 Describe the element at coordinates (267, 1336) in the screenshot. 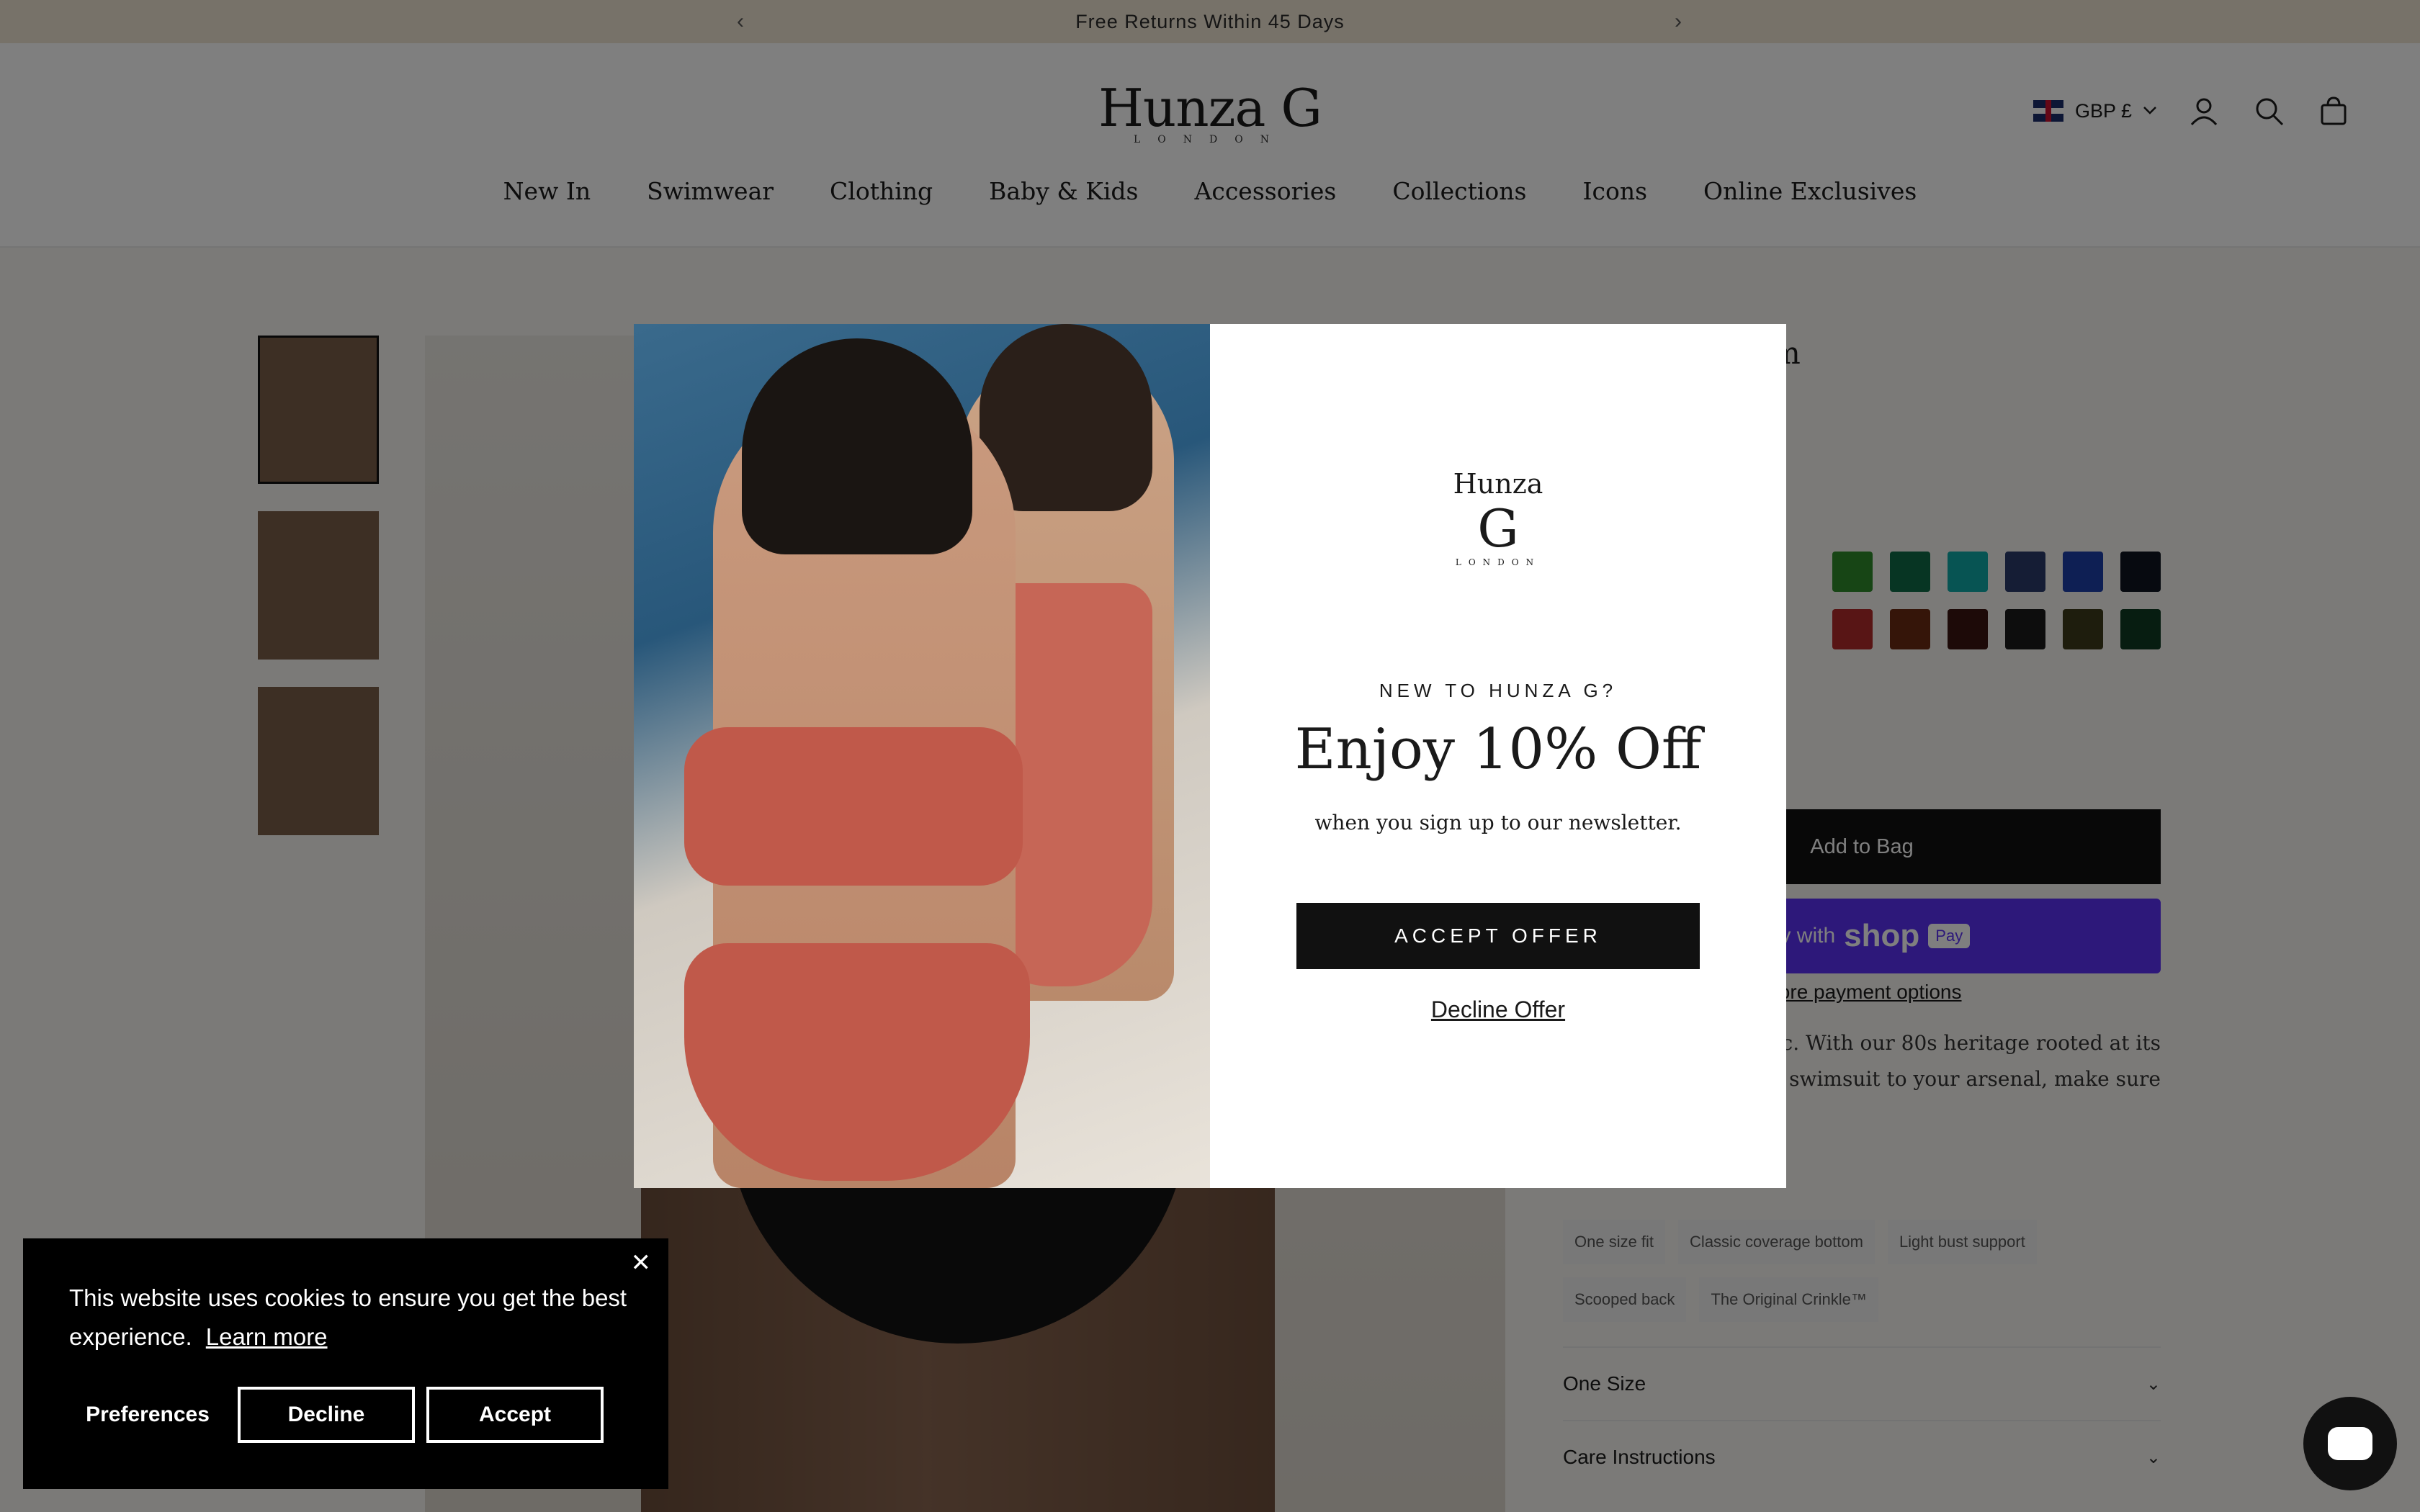

I see `learn-more-link: Learn more` at that location.